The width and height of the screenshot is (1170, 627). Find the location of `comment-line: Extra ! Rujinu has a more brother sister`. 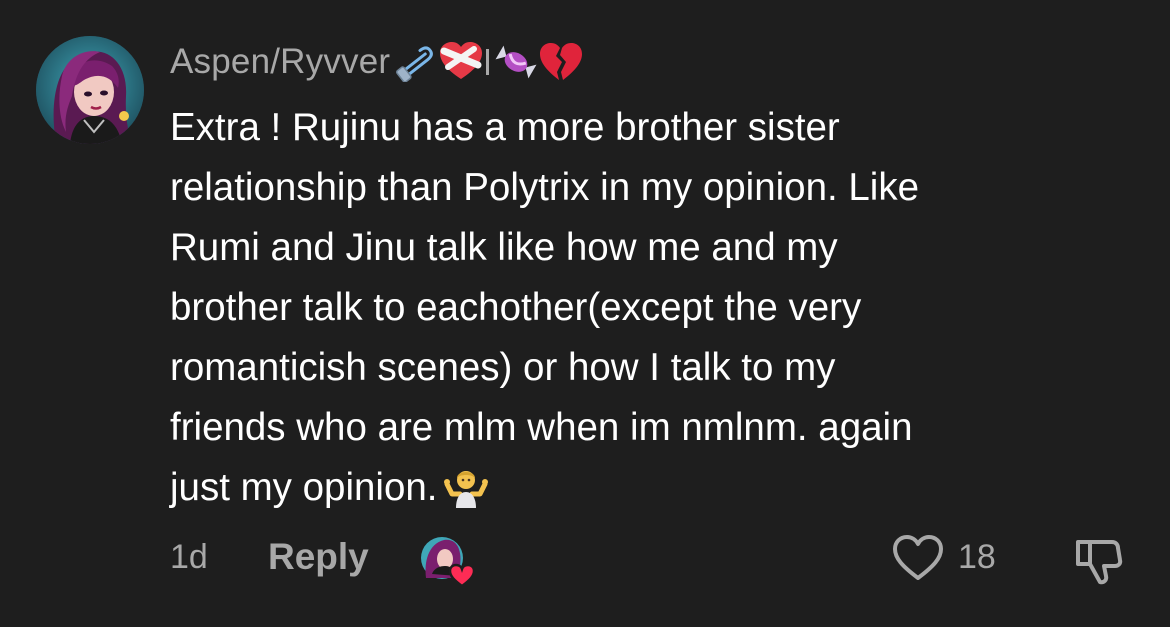

comment-line: Extra ! Rujinu has a more brother sister is located at coordinates (505, 127).